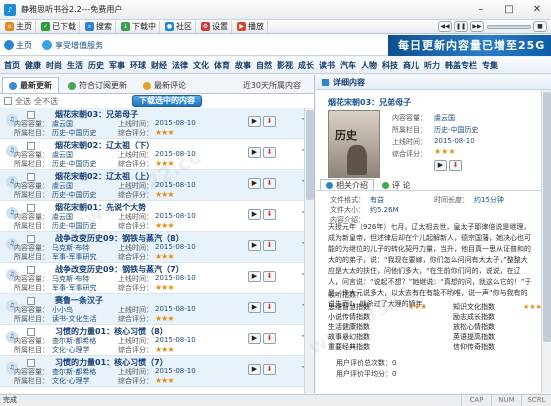 This screenshot has width=551, height=406. Describe the element at coordinates (59, 26) in the screenshot. I see `toolbar-downloaded-button: ✓ 已下载` at that location.